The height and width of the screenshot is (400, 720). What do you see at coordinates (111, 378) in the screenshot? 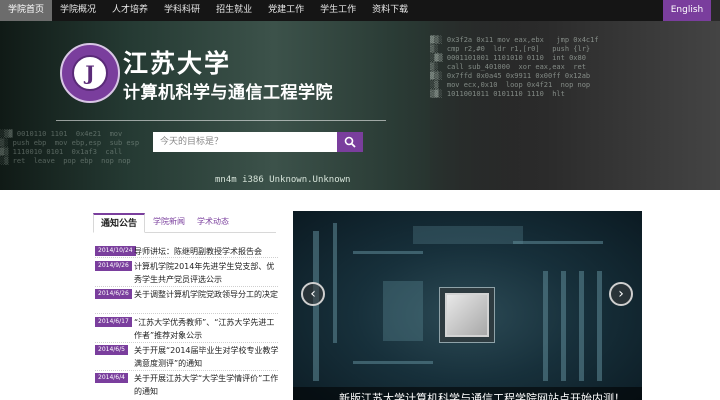
I see `notice-date: 2014/6/4` at bounding box center [111, 378].